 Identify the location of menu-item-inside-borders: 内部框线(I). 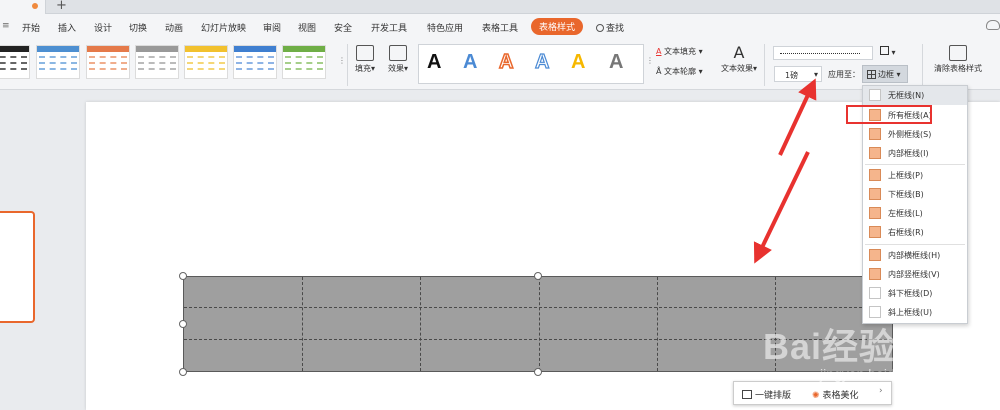
(915, 153).